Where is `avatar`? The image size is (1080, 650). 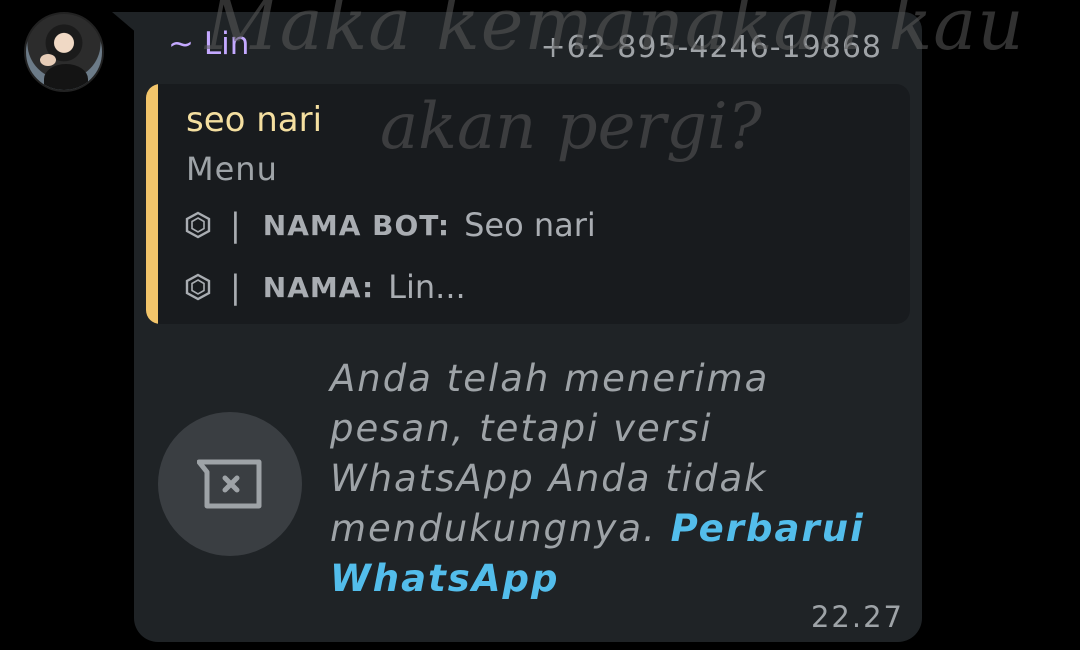 avatar is located at coordinates (64, 52).